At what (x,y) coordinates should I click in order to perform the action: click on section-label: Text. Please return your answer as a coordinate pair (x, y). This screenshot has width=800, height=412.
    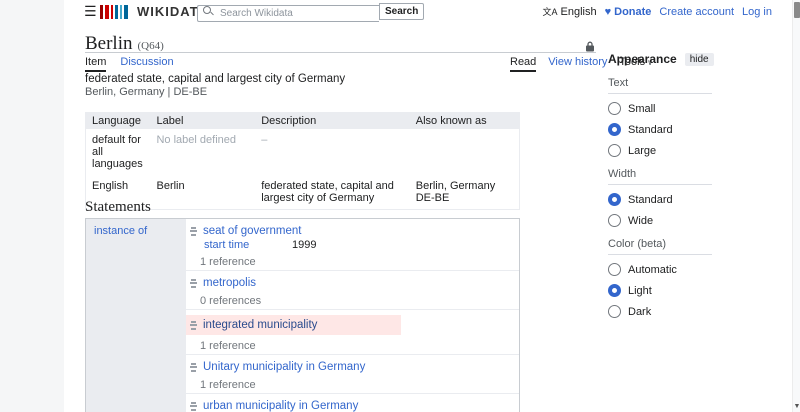
    Looking at the image, I should click on (660, 85).